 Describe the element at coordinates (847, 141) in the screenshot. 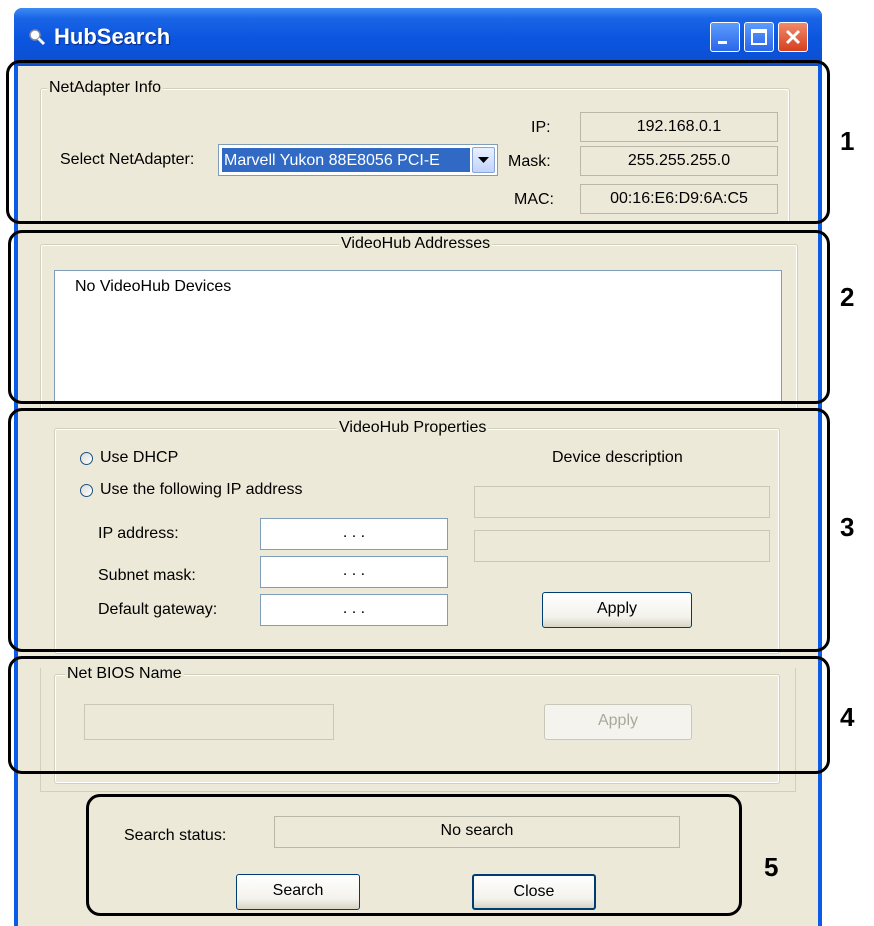

I see `callout-number-1: 1` at that location.